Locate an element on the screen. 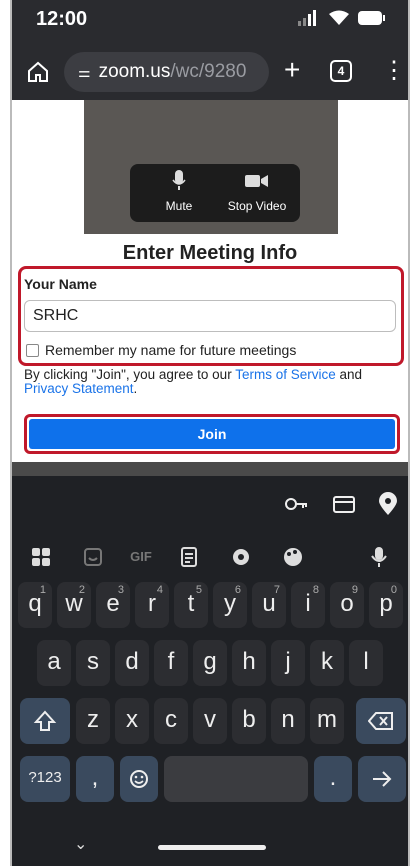 The width and height of the screenshot is (416, 866). autofill-bar is located at coordinates (210, 506).